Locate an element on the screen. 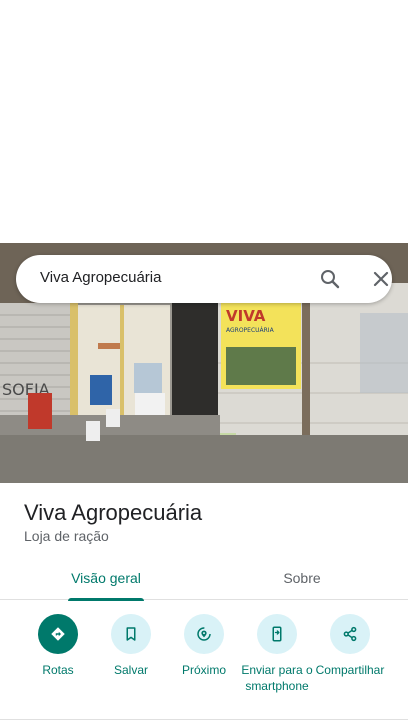 This screenshot has height=726, width=408. tab-about: Sobre is located at coordinates (302, 578).